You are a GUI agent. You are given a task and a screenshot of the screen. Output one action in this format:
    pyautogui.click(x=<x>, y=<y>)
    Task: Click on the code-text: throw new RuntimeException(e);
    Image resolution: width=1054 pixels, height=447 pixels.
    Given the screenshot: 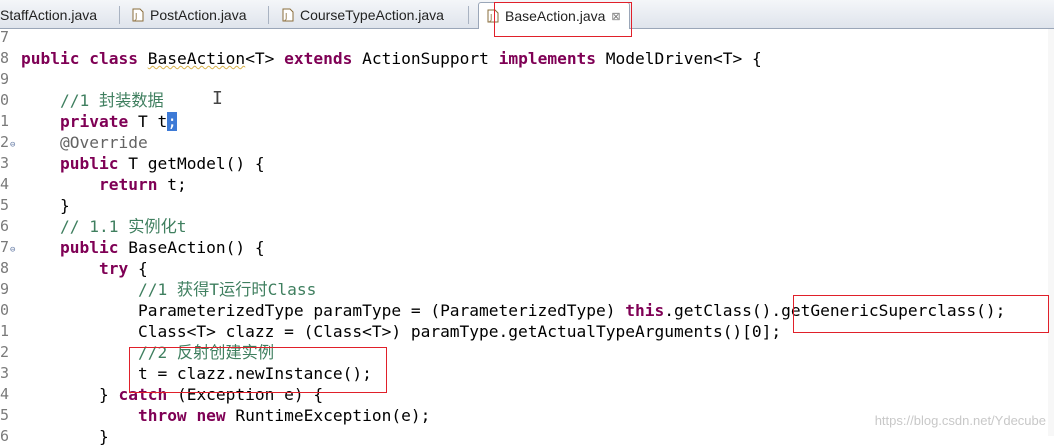 What is the action you would take?
    pyautogui.click(x=225, y=415)
    